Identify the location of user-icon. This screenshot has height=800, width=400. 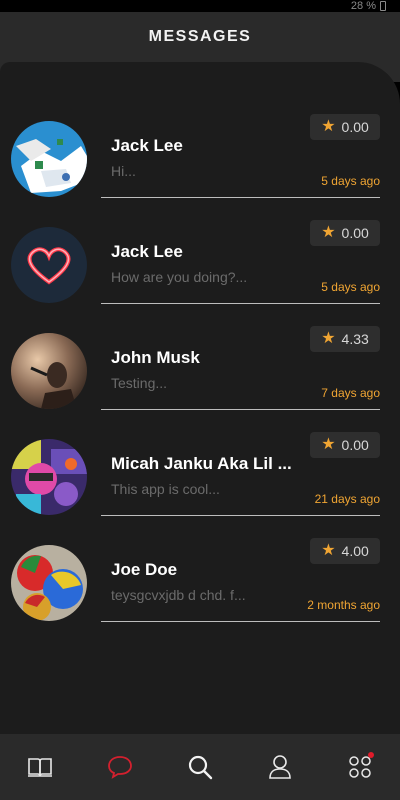
(280, 767).